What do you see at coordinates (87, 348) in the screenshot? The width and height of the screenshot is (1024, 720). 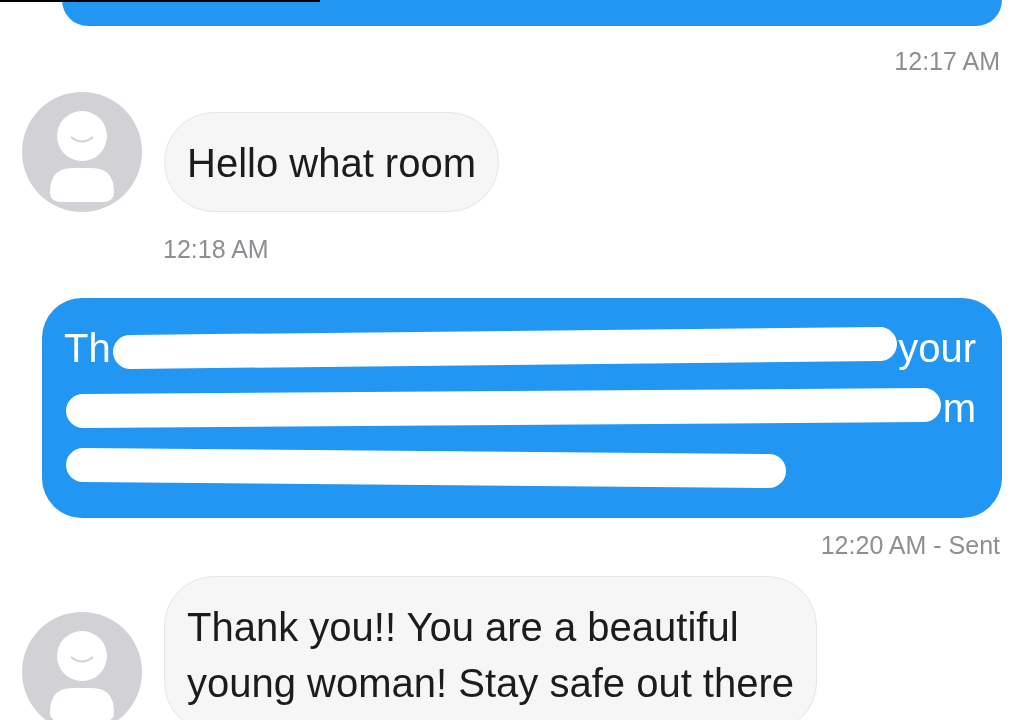 I see `message-text: Th` at bounding box center [87, 348].